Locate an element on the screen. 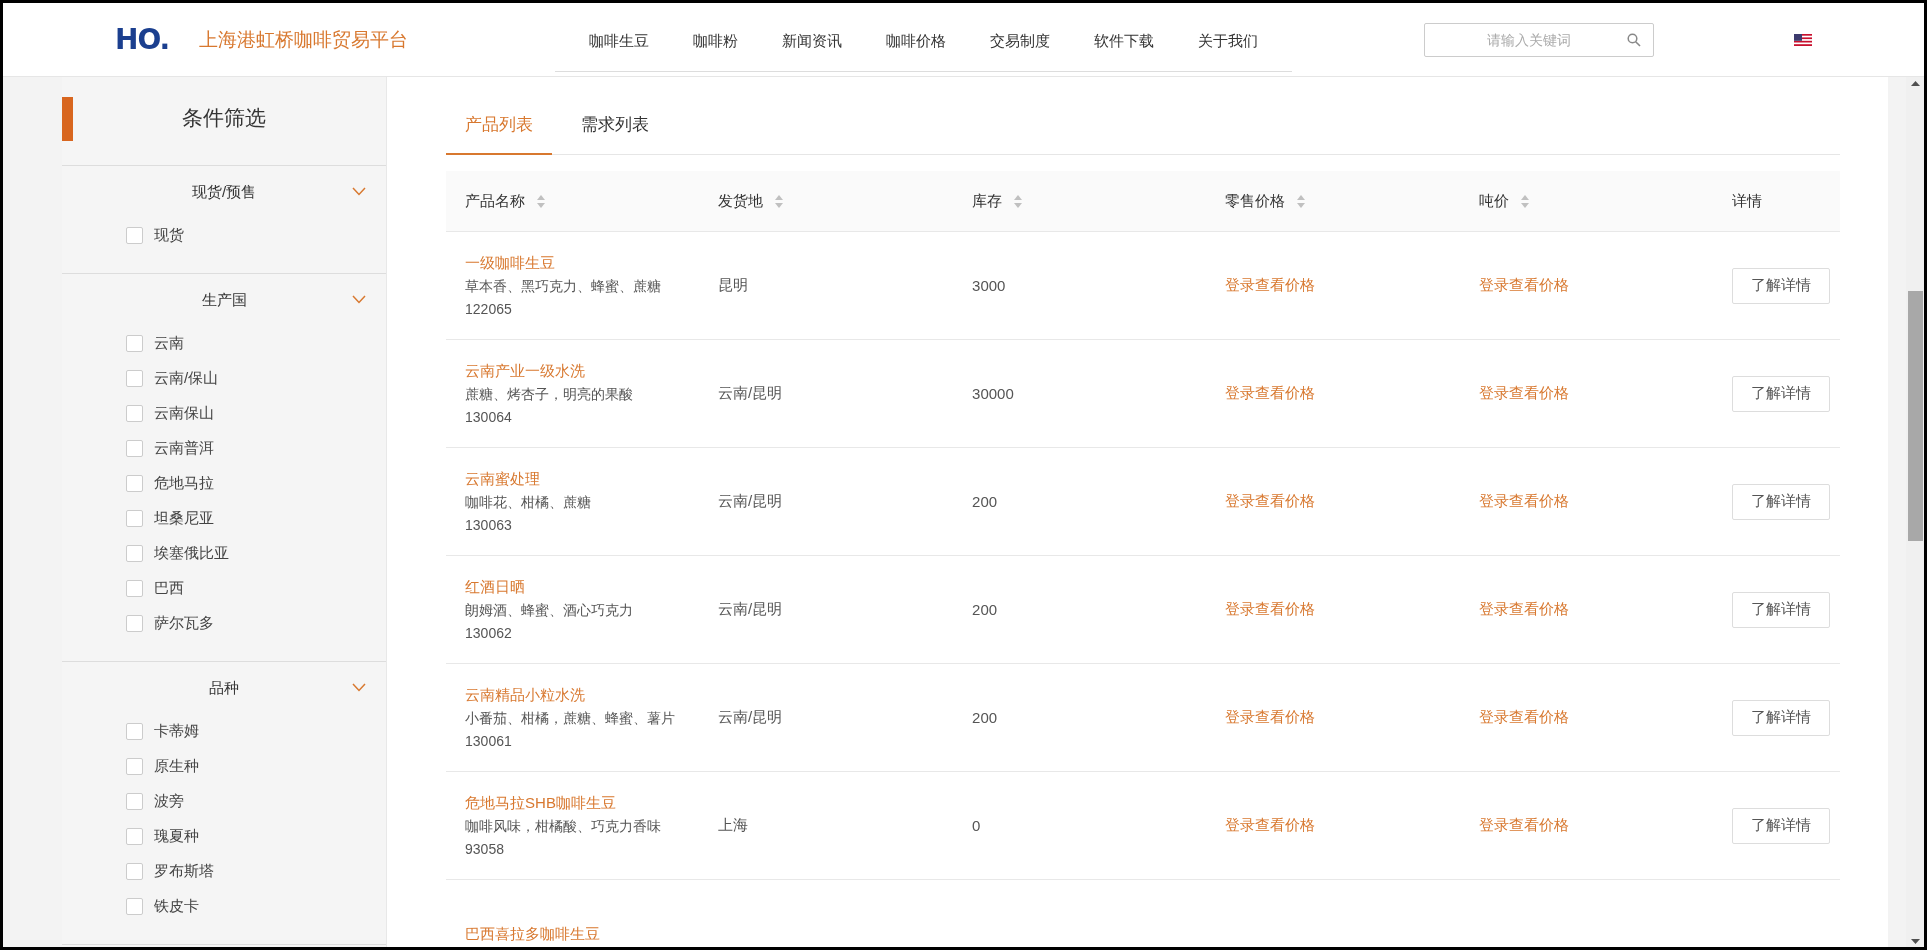  filter-option: 原生种 is located at coordinates (176, 766).